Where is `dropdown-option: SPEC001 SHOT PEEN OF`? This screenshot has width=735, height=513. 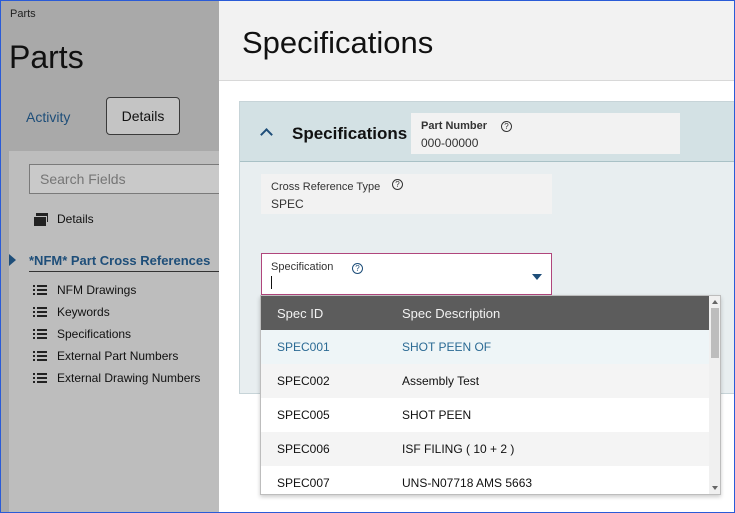
dropdown-option: SPEC001 SHOT PEEN OF is located at coordinates (485, 347).